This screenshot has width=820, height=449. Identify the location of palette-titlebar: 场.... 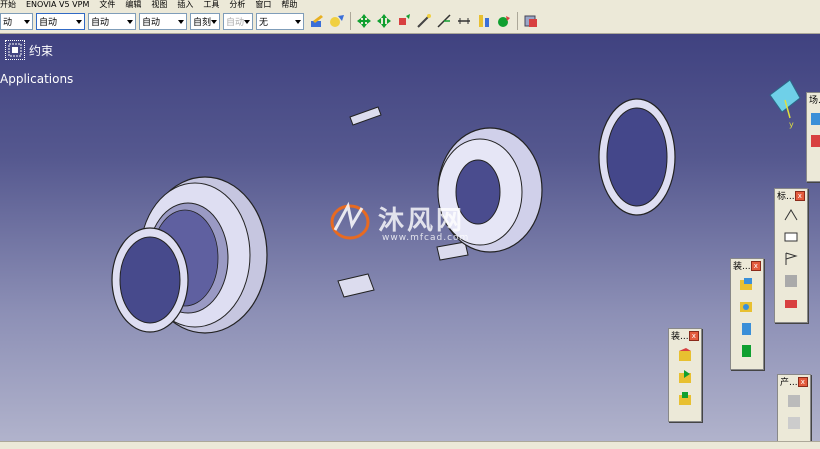
(813, 99).